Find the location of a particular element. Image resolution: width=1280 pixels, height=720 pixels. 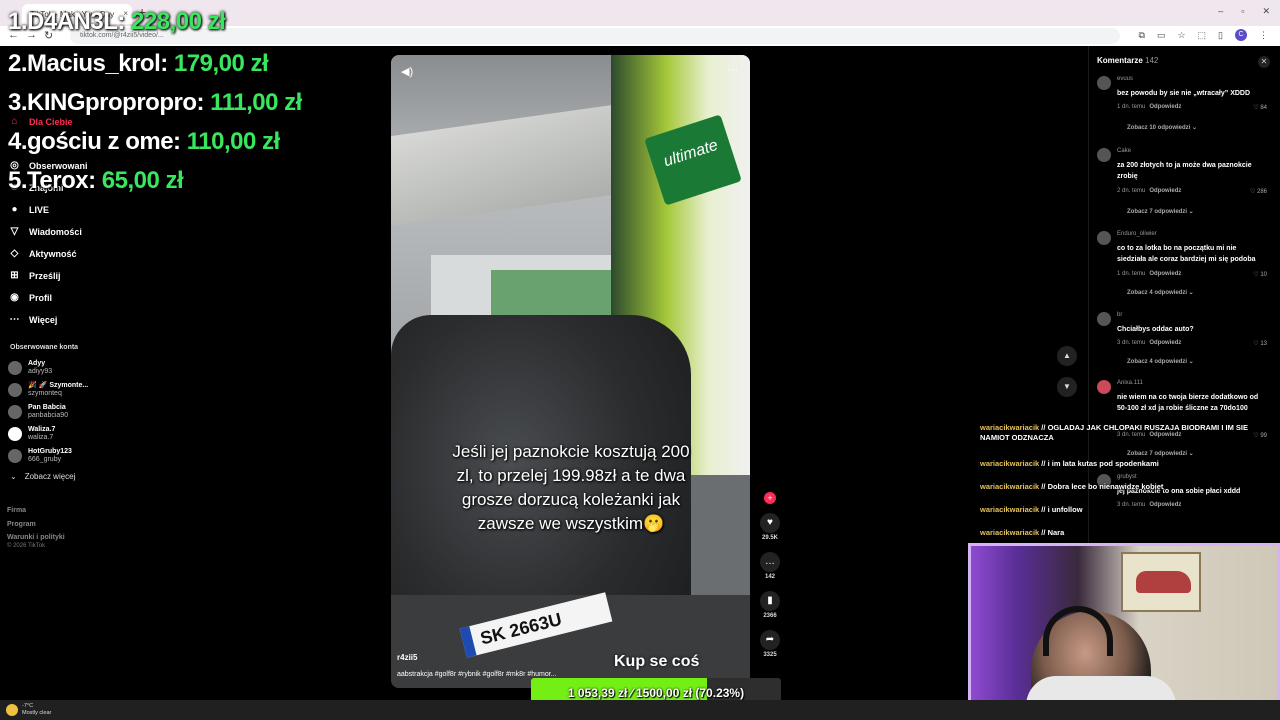

comment-text: Chciałbys oddac auto? is located at coordinates (1155, 329).